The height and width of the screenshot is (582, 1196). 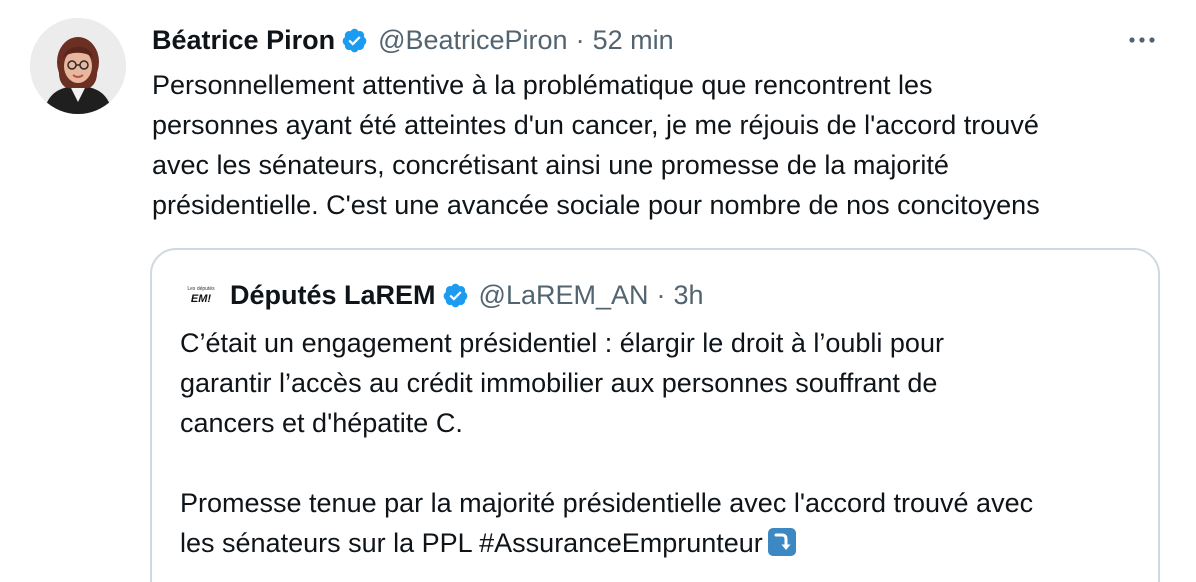 What do you see at coordinates (473, 40) in the screenshot?
I see `author-handle: @BeatricePiron` at bounding box center [473, 40].